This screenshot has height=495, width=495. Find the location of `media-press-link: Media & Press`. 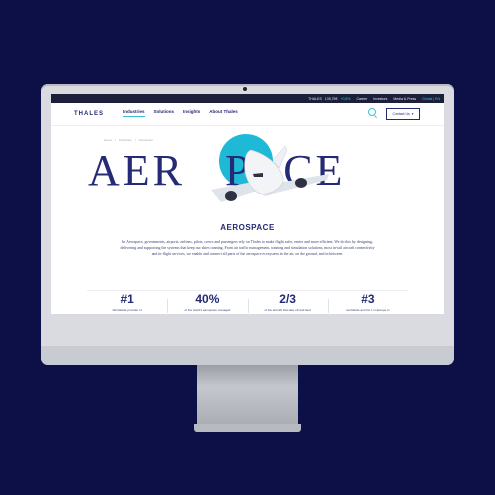

media-press-link: Media & Press is located at coordinates (404, 99).